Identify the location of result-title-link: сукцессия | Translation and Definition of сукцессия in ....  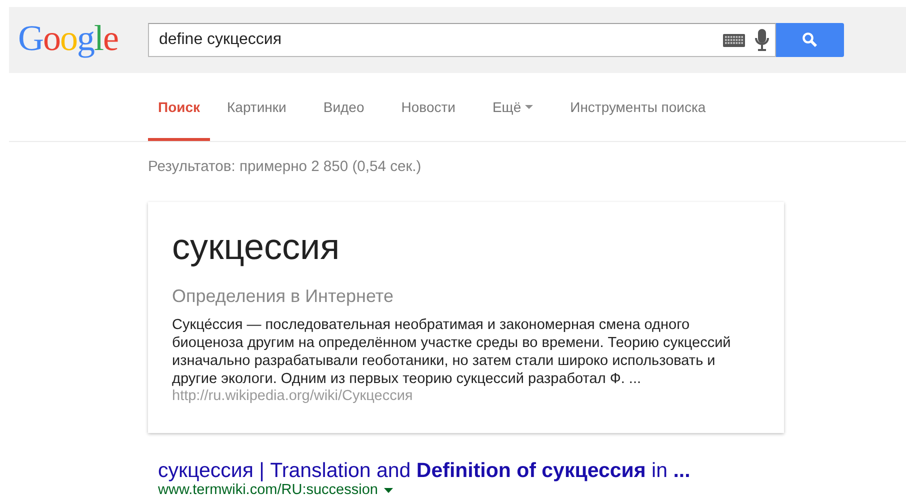
(532, 470).